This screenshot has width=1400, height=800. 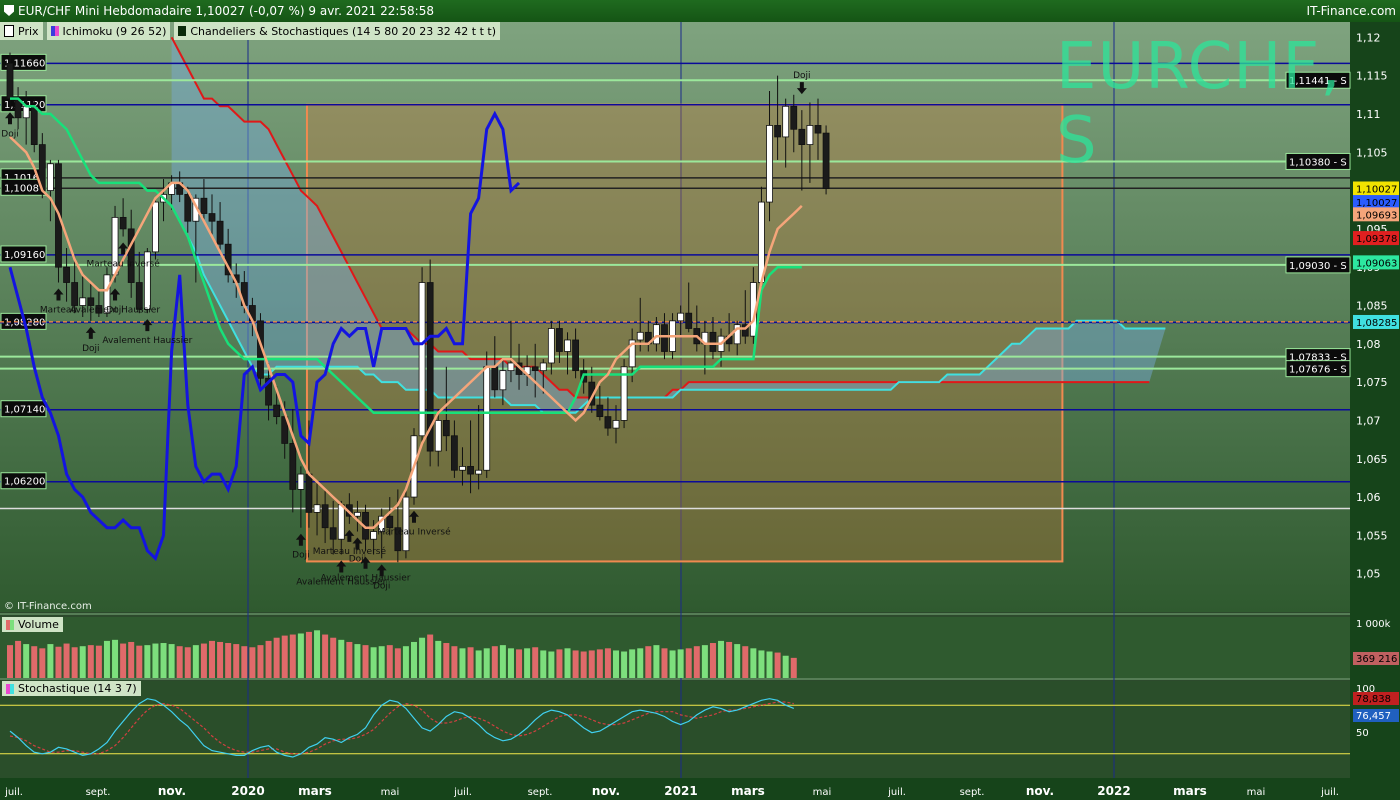 I want to click on volume-tick-label: 1 000k, so click(x=1373, y=624).